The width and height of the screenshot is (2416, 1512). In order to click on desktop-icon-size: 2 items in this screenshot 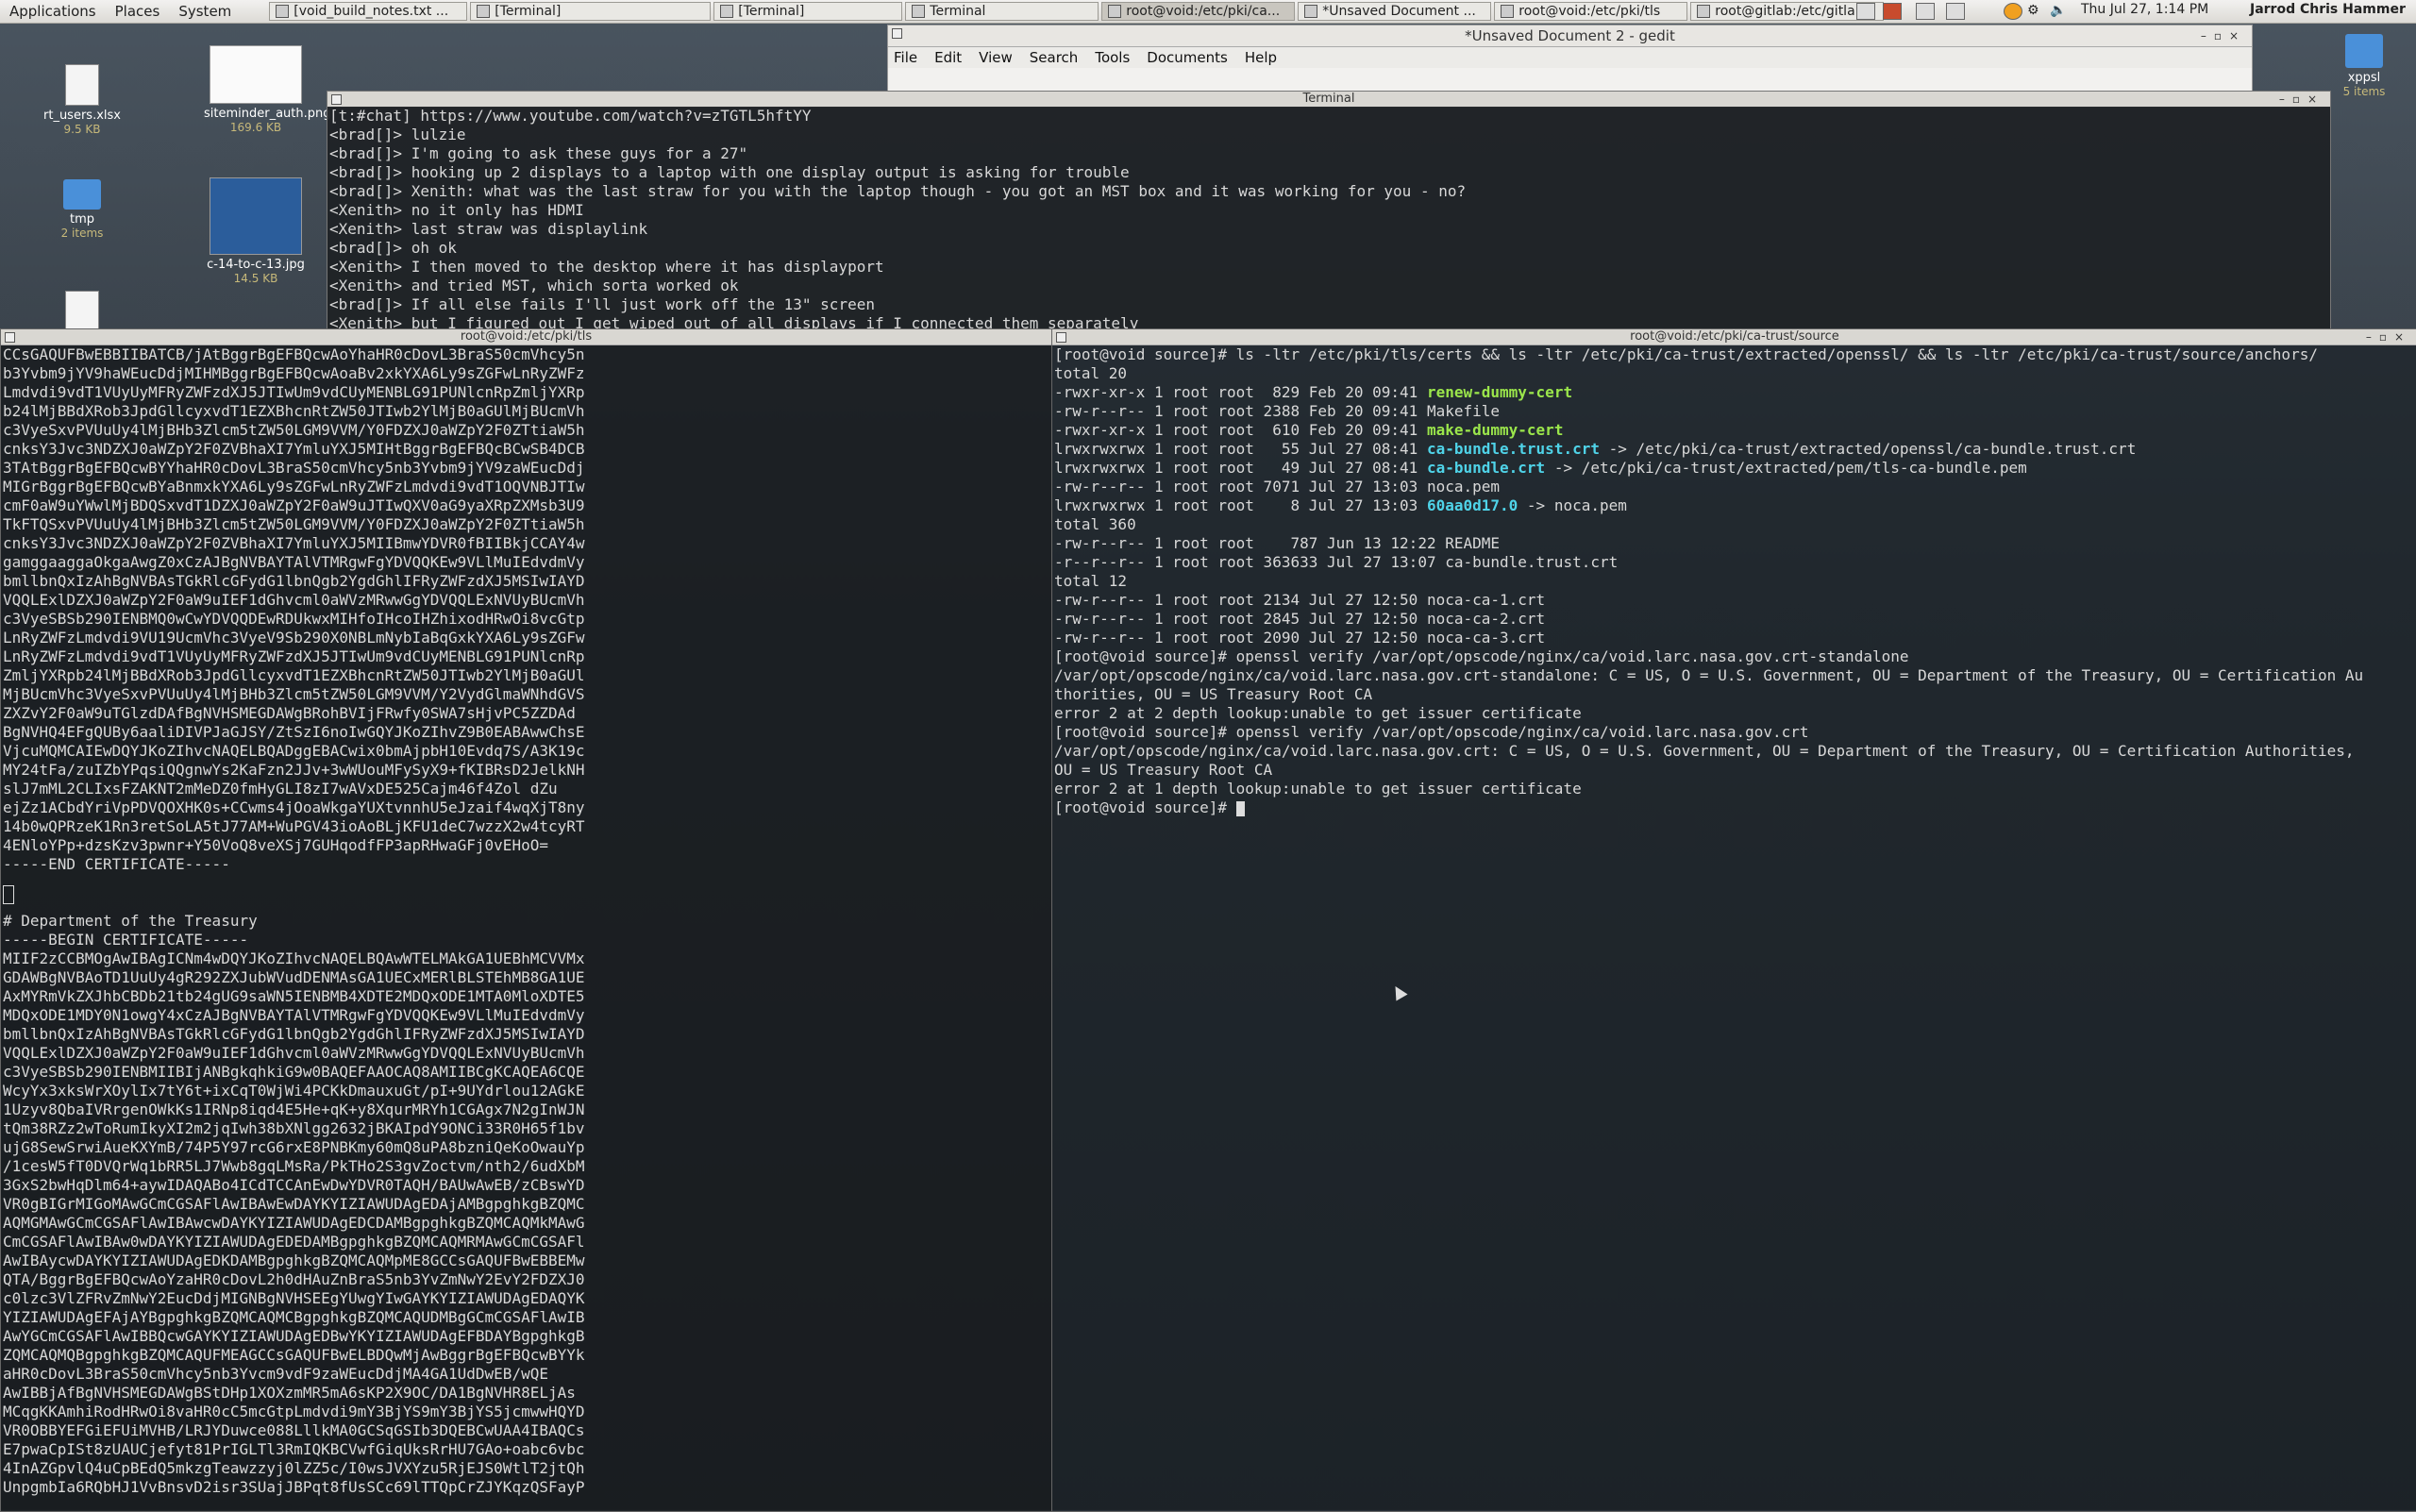, I will do `click(82, 233)`.